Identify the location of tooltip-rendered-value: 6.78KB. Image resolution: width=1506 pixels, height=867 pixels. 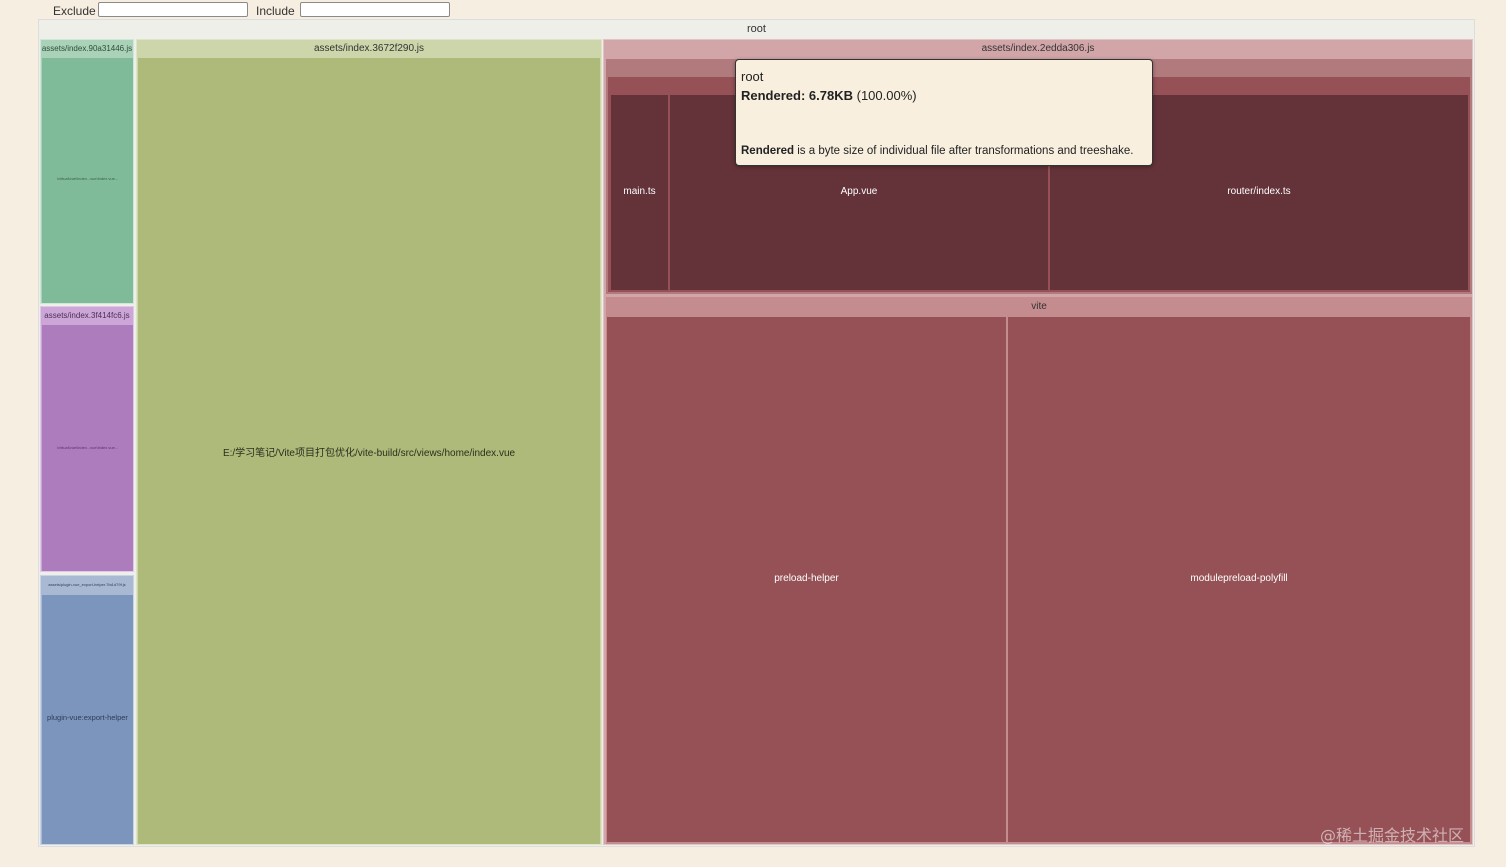
(830, 95).